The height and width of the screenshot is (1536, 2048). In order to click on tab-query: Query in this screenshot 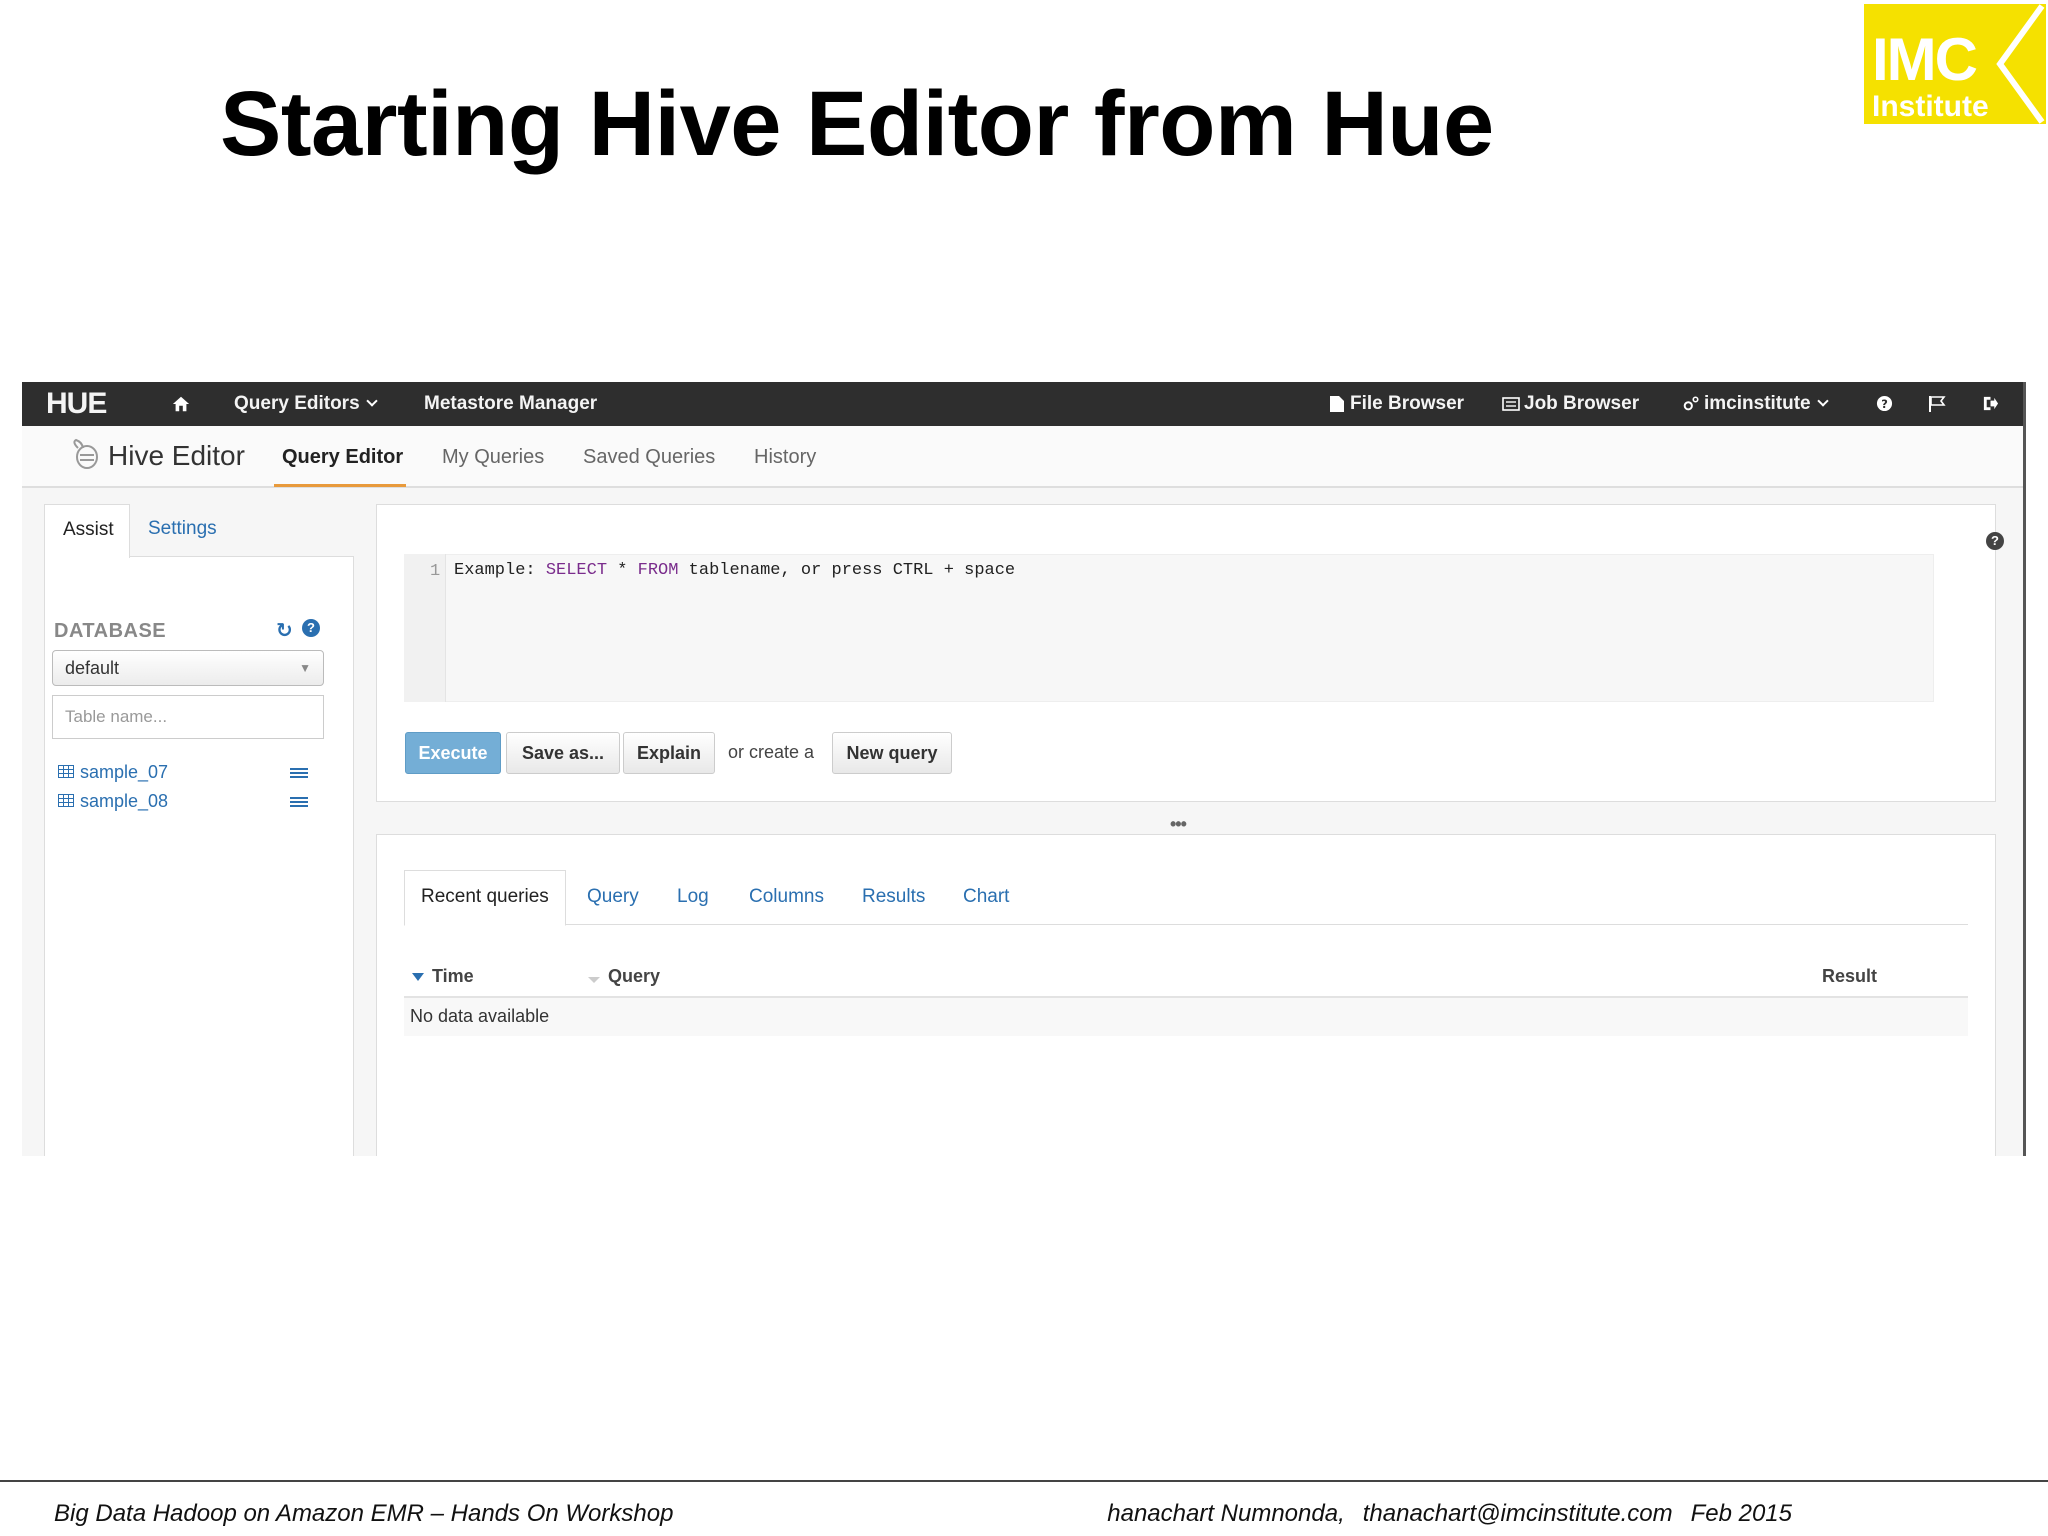, I will do `click(613, 897)`.